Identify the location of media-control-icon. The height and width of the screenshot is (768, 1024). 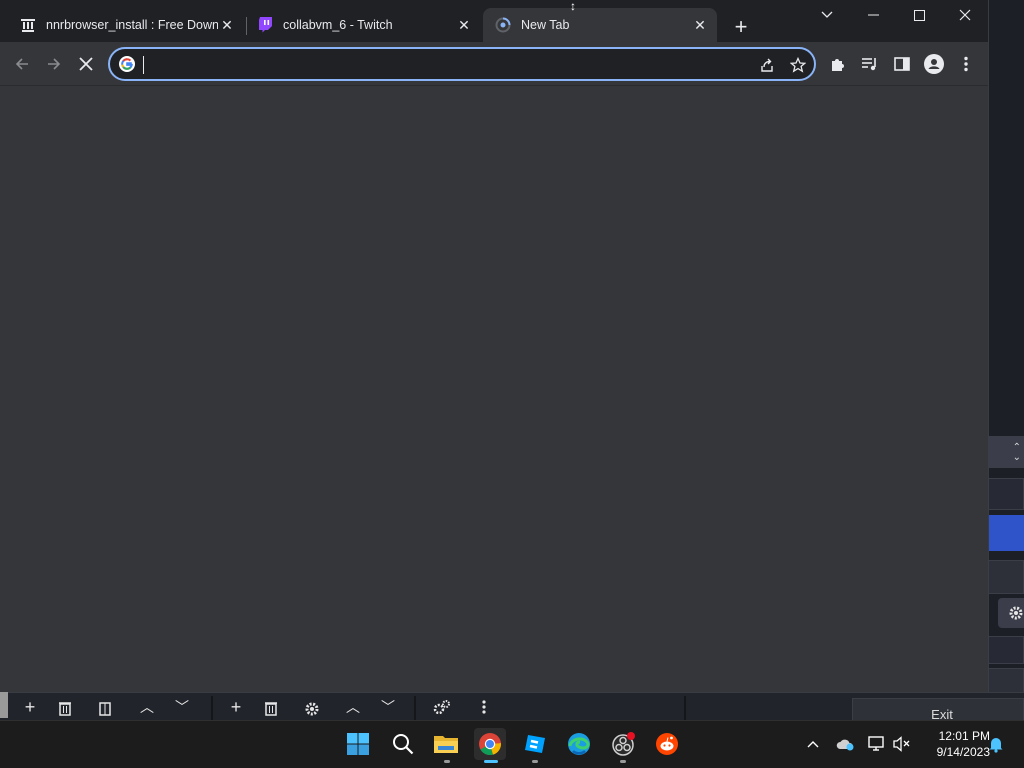
(870, 64).